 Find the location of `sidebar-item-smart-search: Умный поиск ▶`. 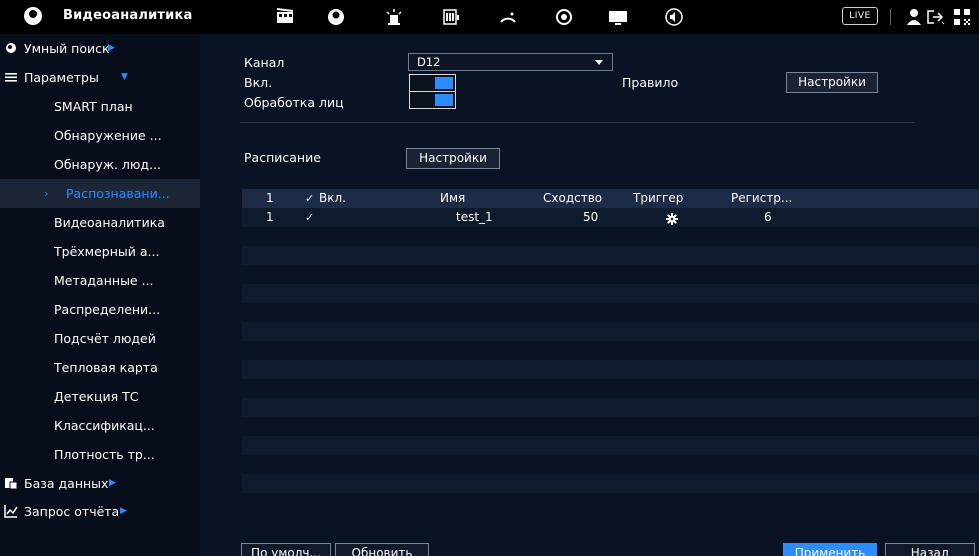

sidebar-item-smart-search: Умный поиск ▶ is located at coordinates (100, 48).